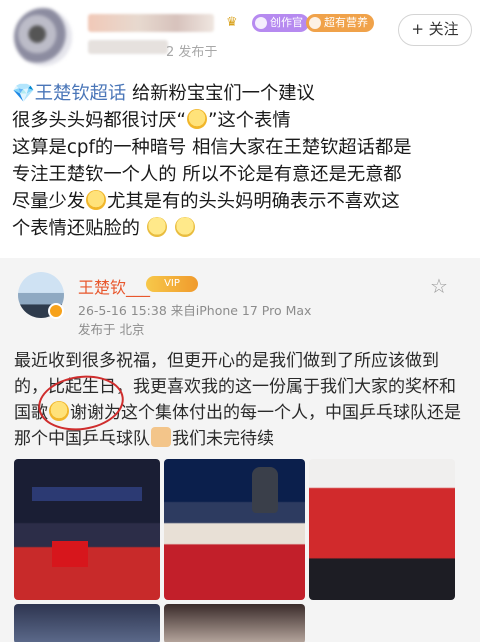 This screenshot has width=480, height=642. I want to click on trophy-icon, so click(265, 490).